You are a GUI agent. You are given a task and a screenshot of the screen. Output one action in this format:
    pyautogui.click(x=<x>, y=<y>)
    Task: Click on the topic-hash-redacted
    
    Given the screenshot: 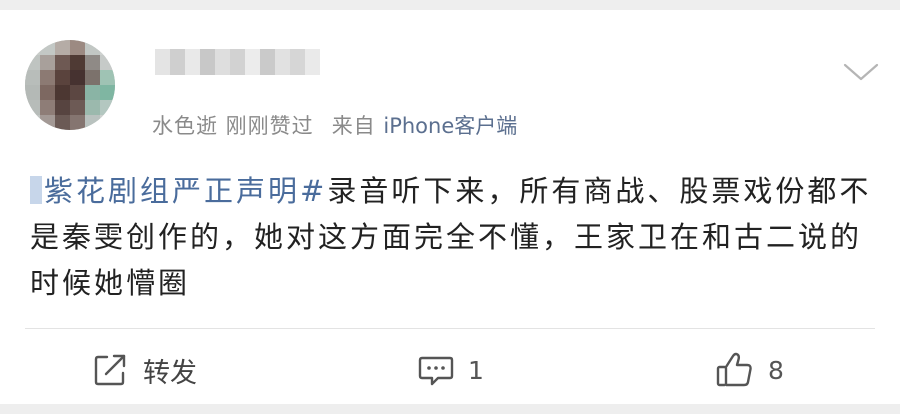 What is the action you would take?
    pyautogui.click(x=36, y=190)
    